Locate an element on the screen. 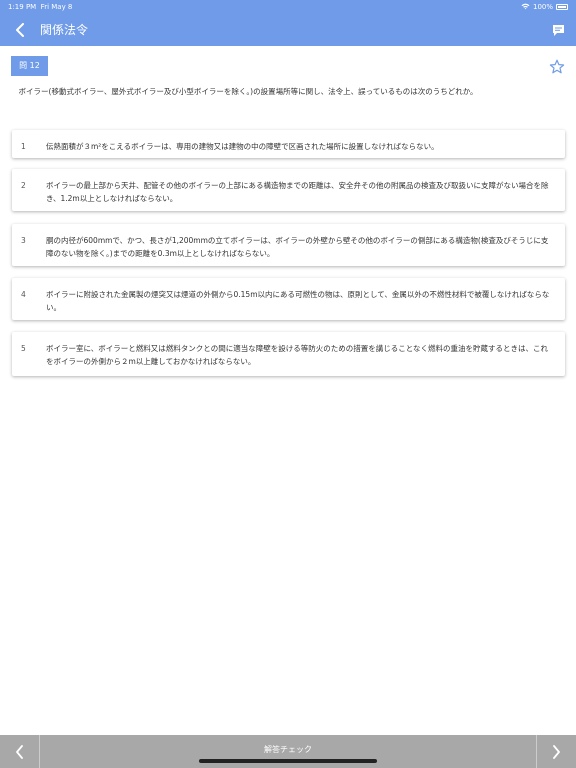 Image resolution: width=576 pixels, height=768 pixels. status-indicators: 100% is located at coordinates (544, 7).